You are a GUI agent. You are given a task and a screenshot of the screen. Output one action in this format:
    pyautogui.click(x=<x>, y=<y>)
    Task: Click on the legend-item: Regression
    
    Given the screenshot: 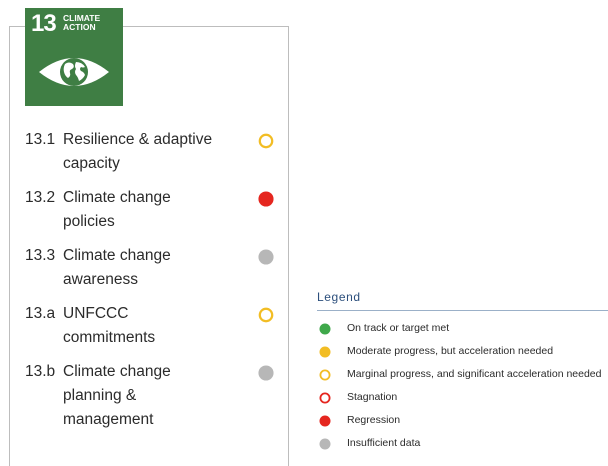 What is the action you would take?
    pyautogui.click(x=462, y=424)
    